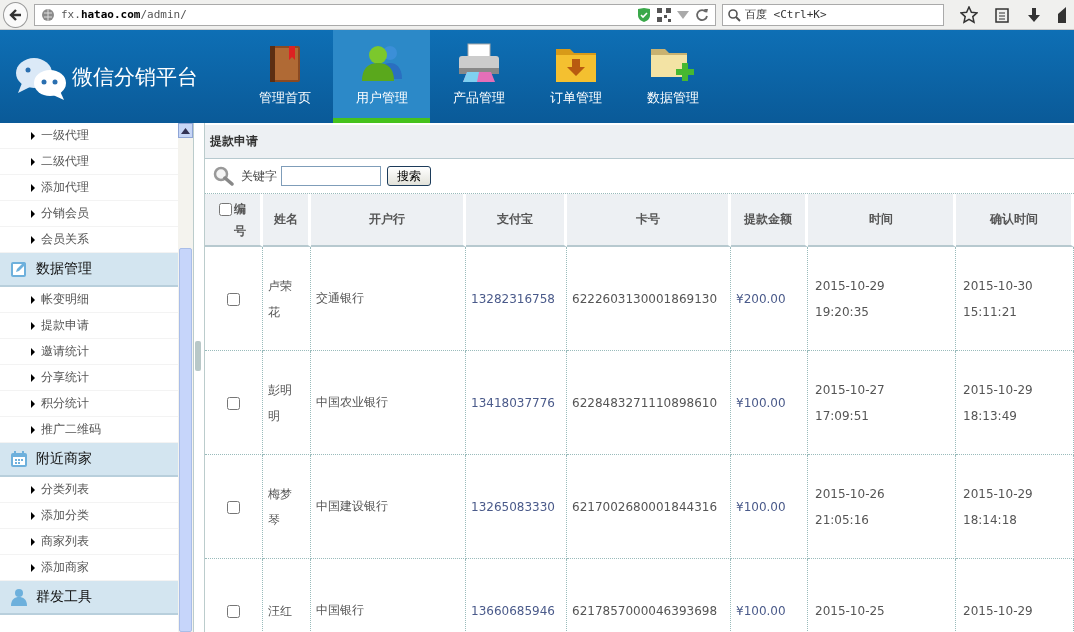 This screenshot has height=632, width=1074. I want to click on sidebar-link: 二级代理, so click(65, 161).